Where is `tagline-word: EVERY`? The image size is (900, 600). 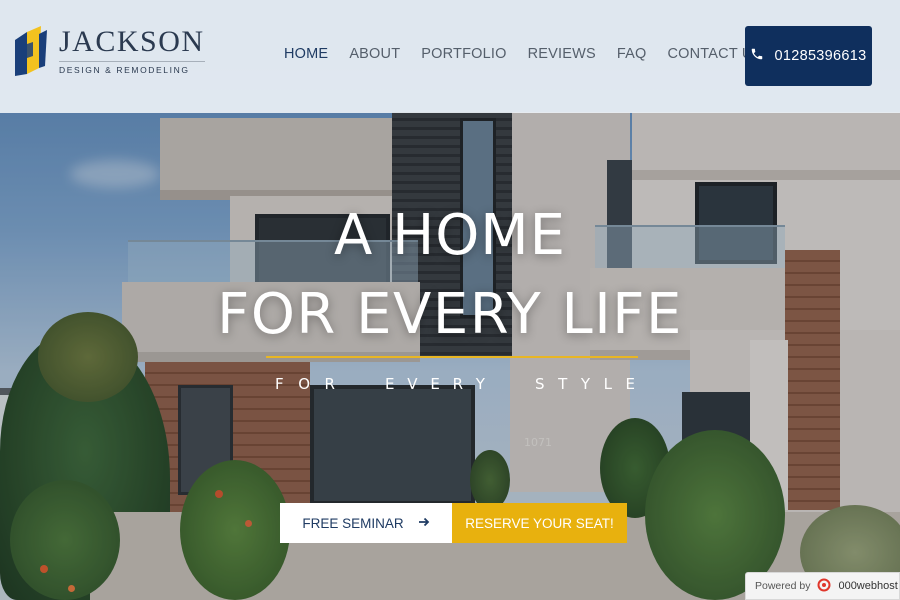
tagline-word: EVERY is located at coordinates (435, 384).